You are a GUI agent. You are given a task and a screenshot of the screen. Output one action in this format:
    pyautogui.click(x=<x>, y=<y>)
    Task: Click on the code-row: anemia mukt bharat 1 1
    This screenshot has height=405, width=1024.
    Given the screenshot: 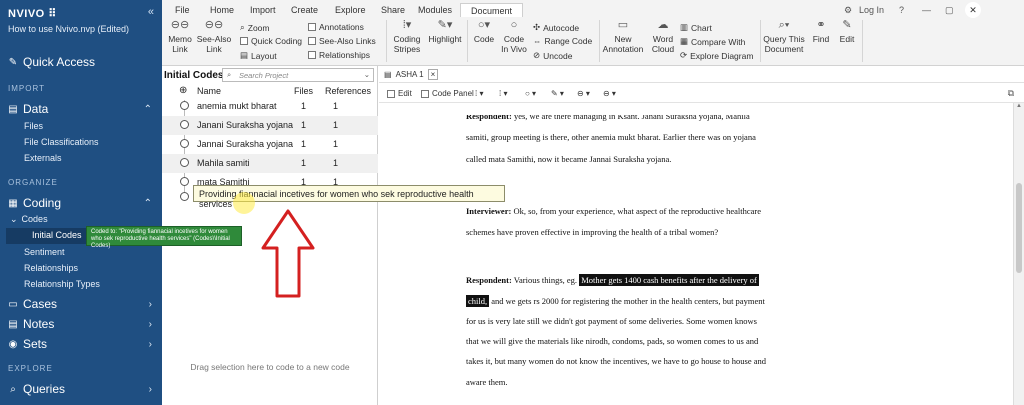 What is the action you would take?
    pyautogui.click(x=270, y=106)
    